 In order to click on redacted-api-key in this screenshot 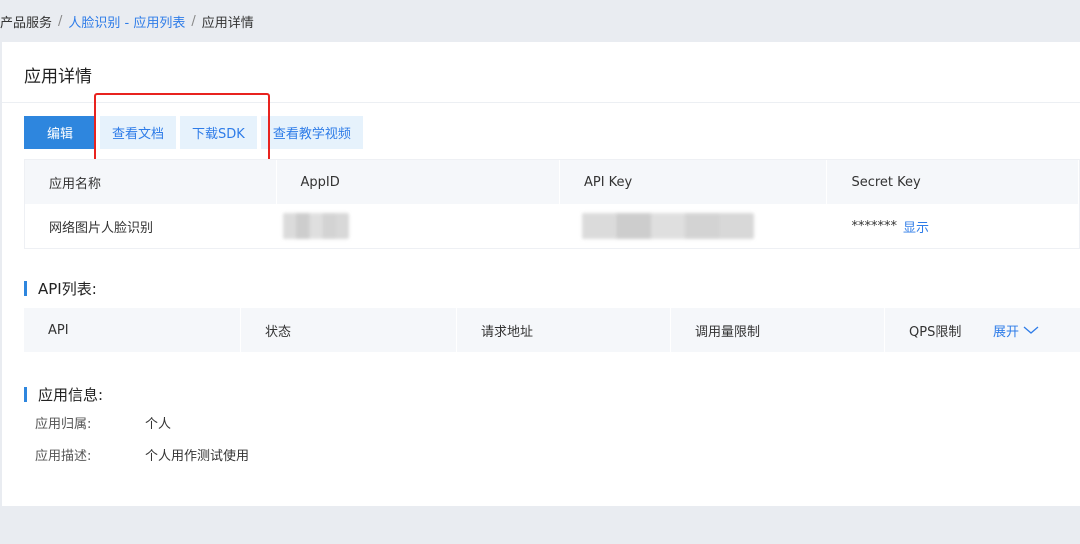, I will do `click(667, 226)`.